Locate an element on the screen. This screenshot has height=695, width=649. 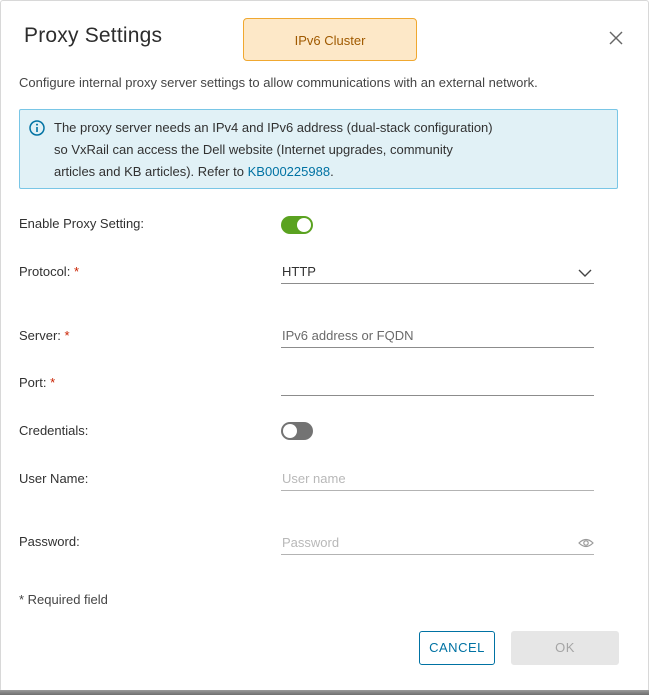
server-input: IPv6 address or FQDN is located at coordinates (437, 337).